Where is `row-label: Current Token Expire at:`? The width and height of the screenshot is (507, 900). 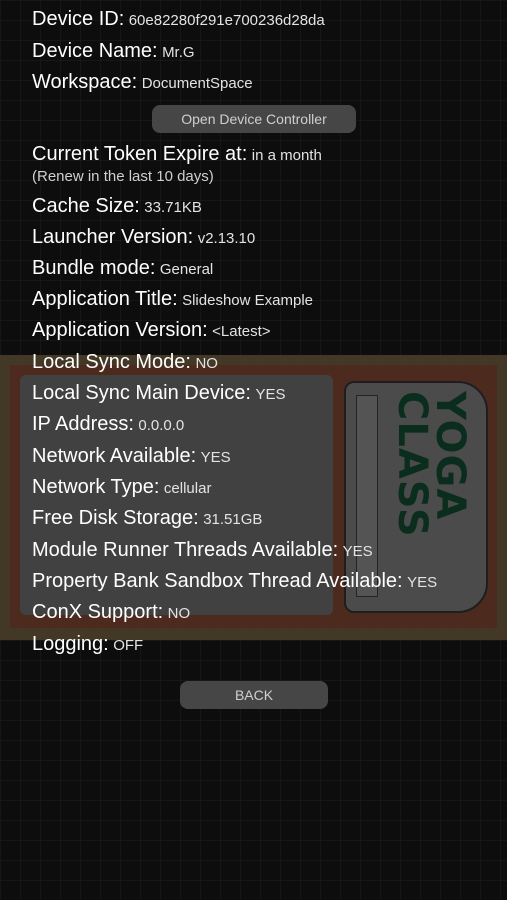
row-label: Current Token Expire at: is located at coordinates (140, 154).